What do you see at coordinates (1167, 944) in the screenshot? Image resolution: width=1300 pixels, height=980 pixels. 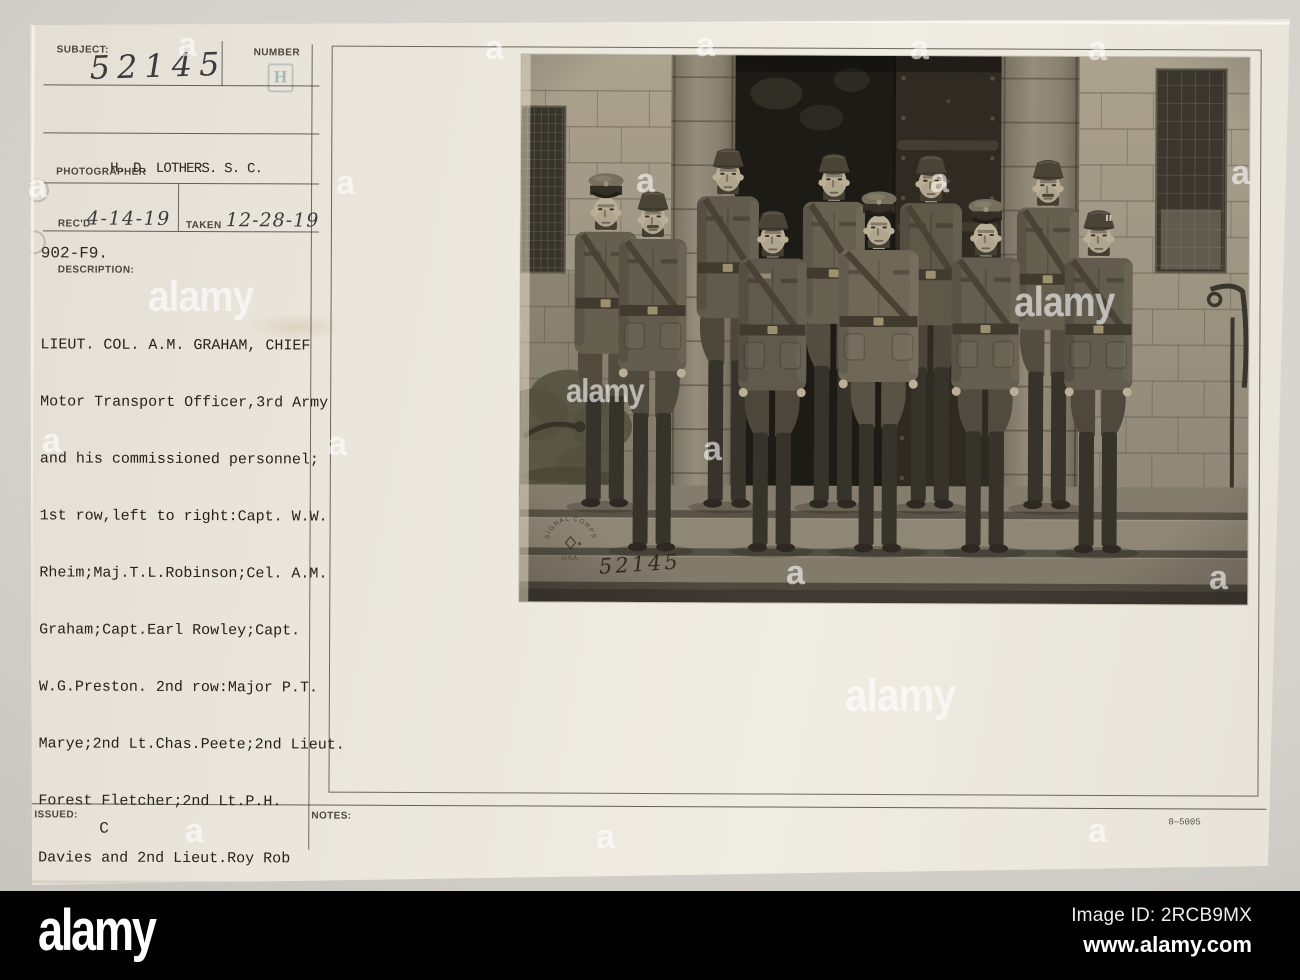 I see `alamy-url-text: www.alamy.com` at bounding box center [1167, 944].